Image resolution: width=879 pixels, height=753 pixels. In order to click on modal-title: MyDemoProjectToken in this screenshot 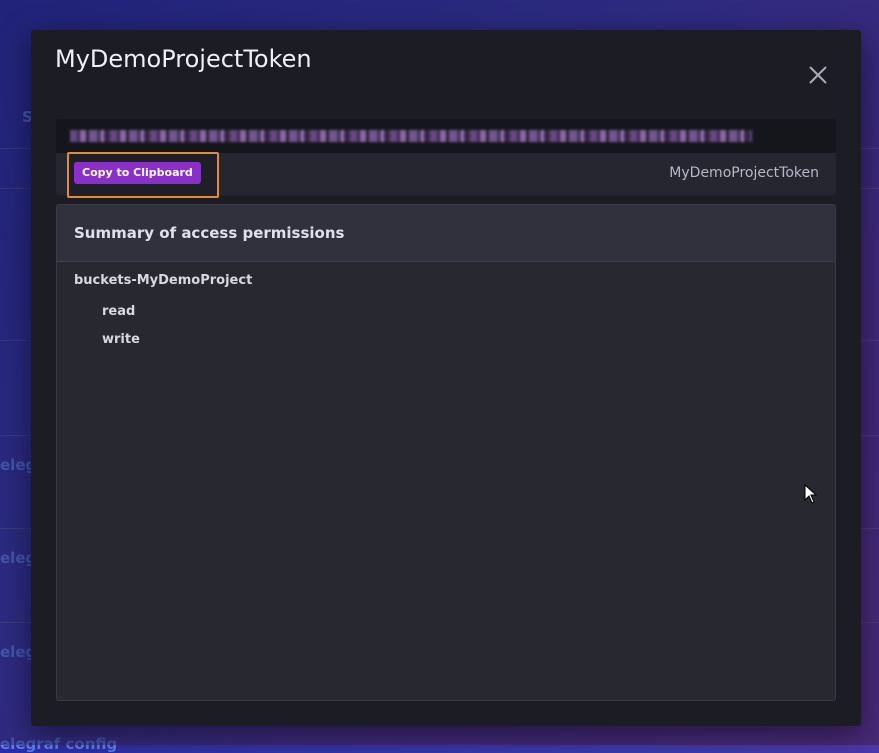, I will do `click(183, 59)`.